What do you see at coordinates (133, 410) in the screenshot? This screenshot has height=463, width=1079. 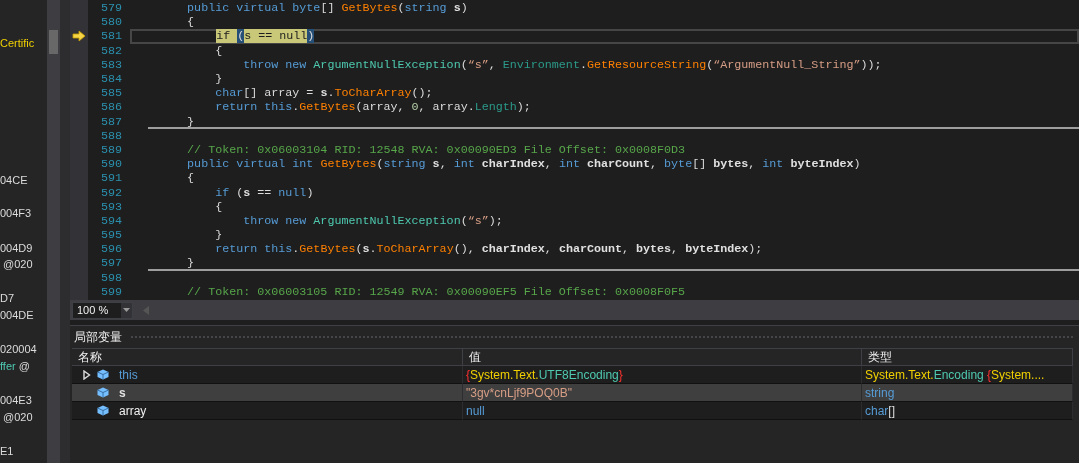 I see `variable-name: array` at bounding box center [133, 410].